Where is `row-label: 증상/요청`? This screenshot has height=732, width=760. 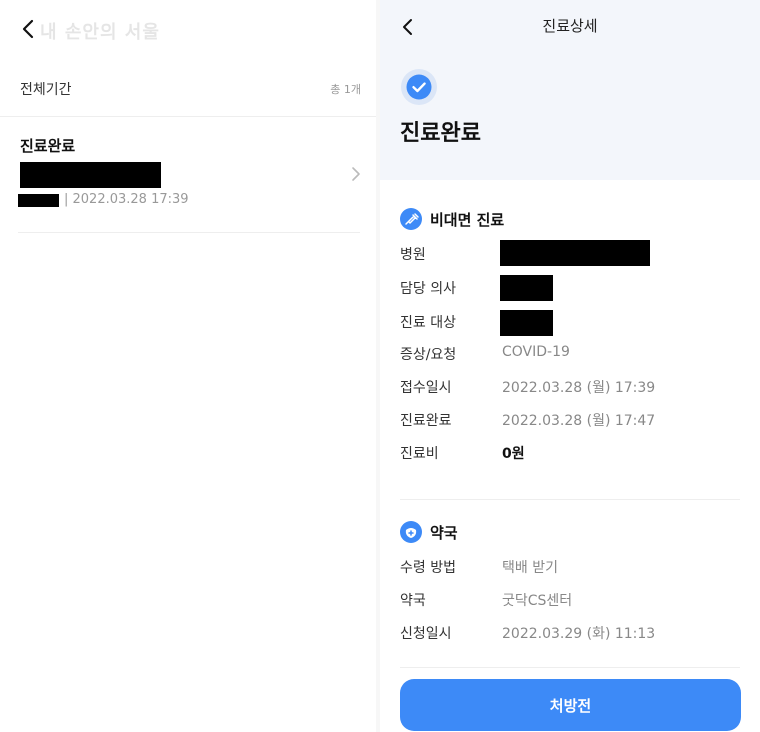
row-label: 증상/요청 is located at coordinates (428, 355).